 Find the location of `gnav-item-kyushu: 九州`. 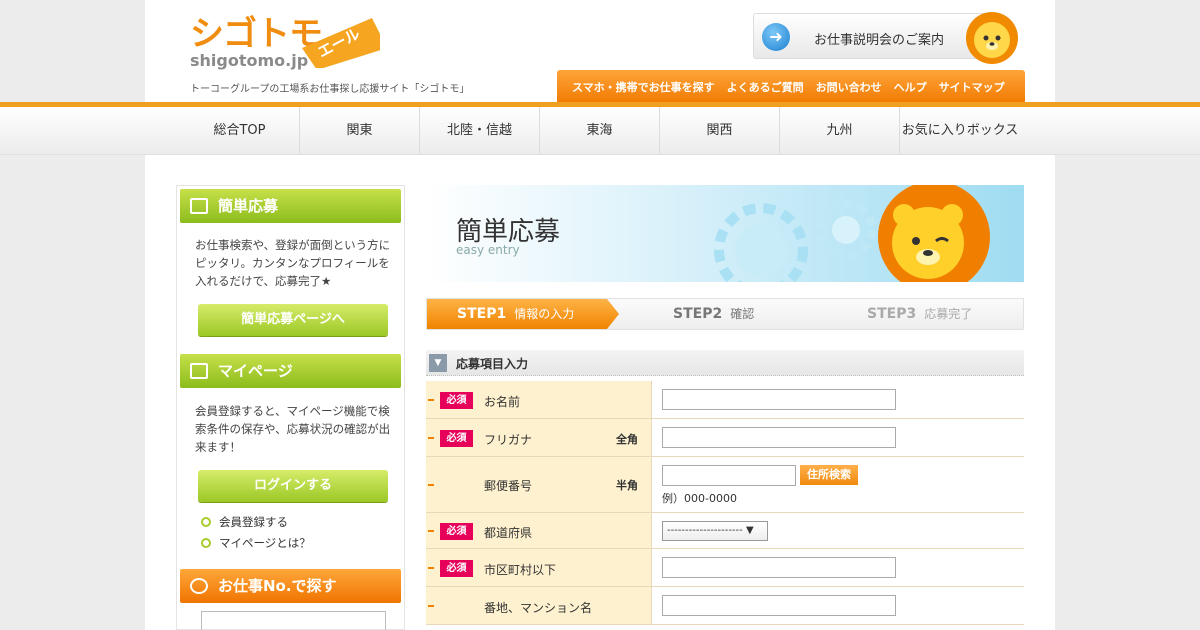

gnav-item-kyushu: 九州 is located at coordinates (840, 131).